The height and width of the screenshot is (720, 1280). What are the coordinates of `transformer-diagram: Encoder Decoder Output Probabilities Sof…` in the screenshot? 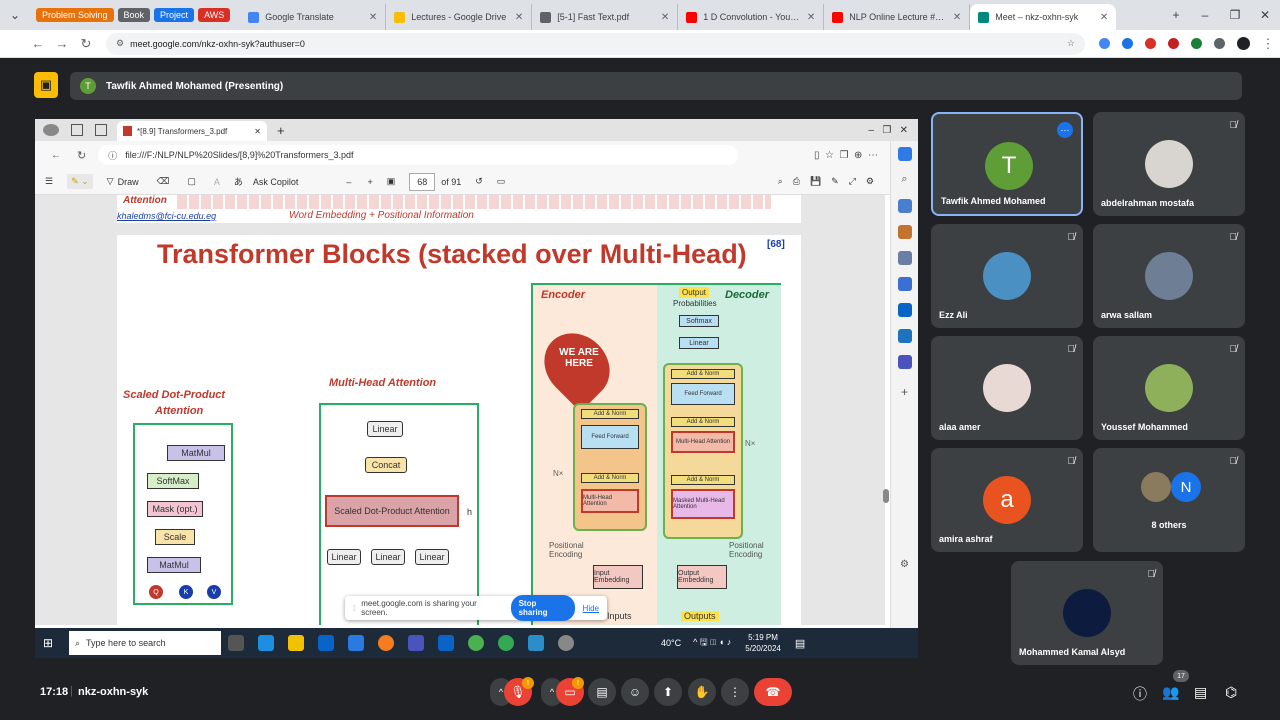 It's located at (656, 454).